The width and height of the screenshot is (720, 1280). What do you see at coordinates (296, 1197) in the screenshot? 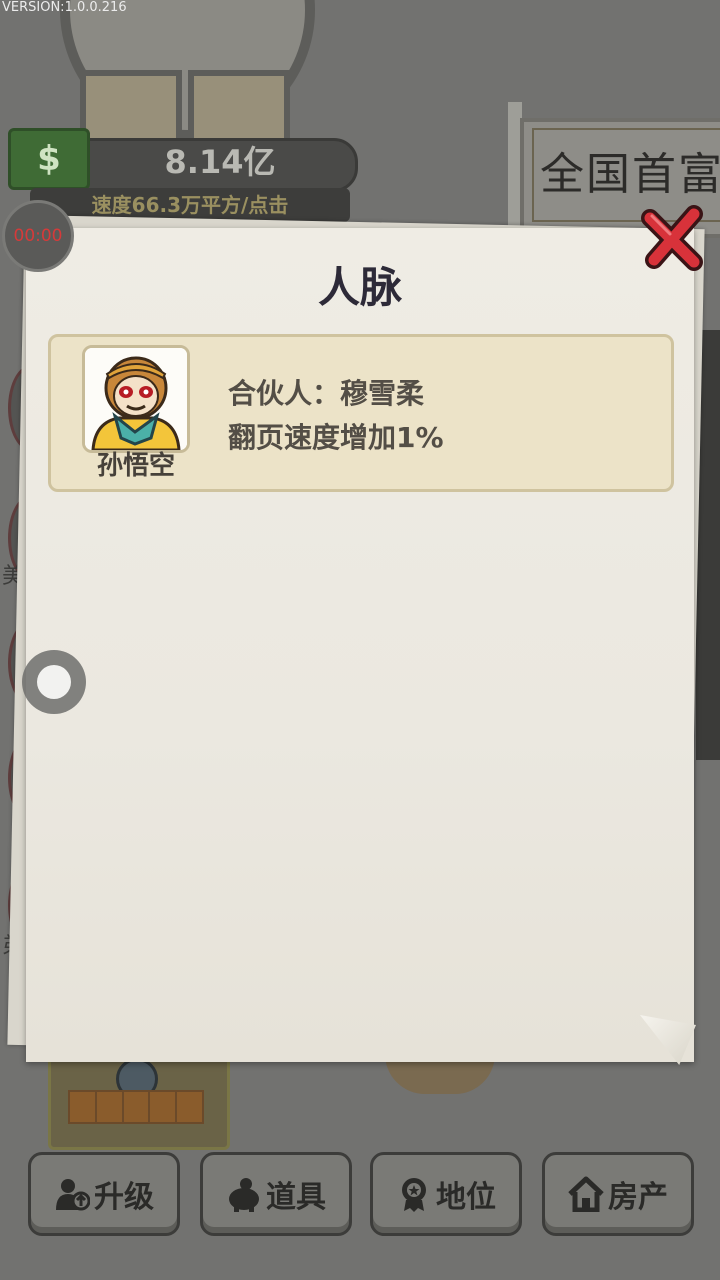
I see `items-label: 道具` at bounding box center [296, 1197].